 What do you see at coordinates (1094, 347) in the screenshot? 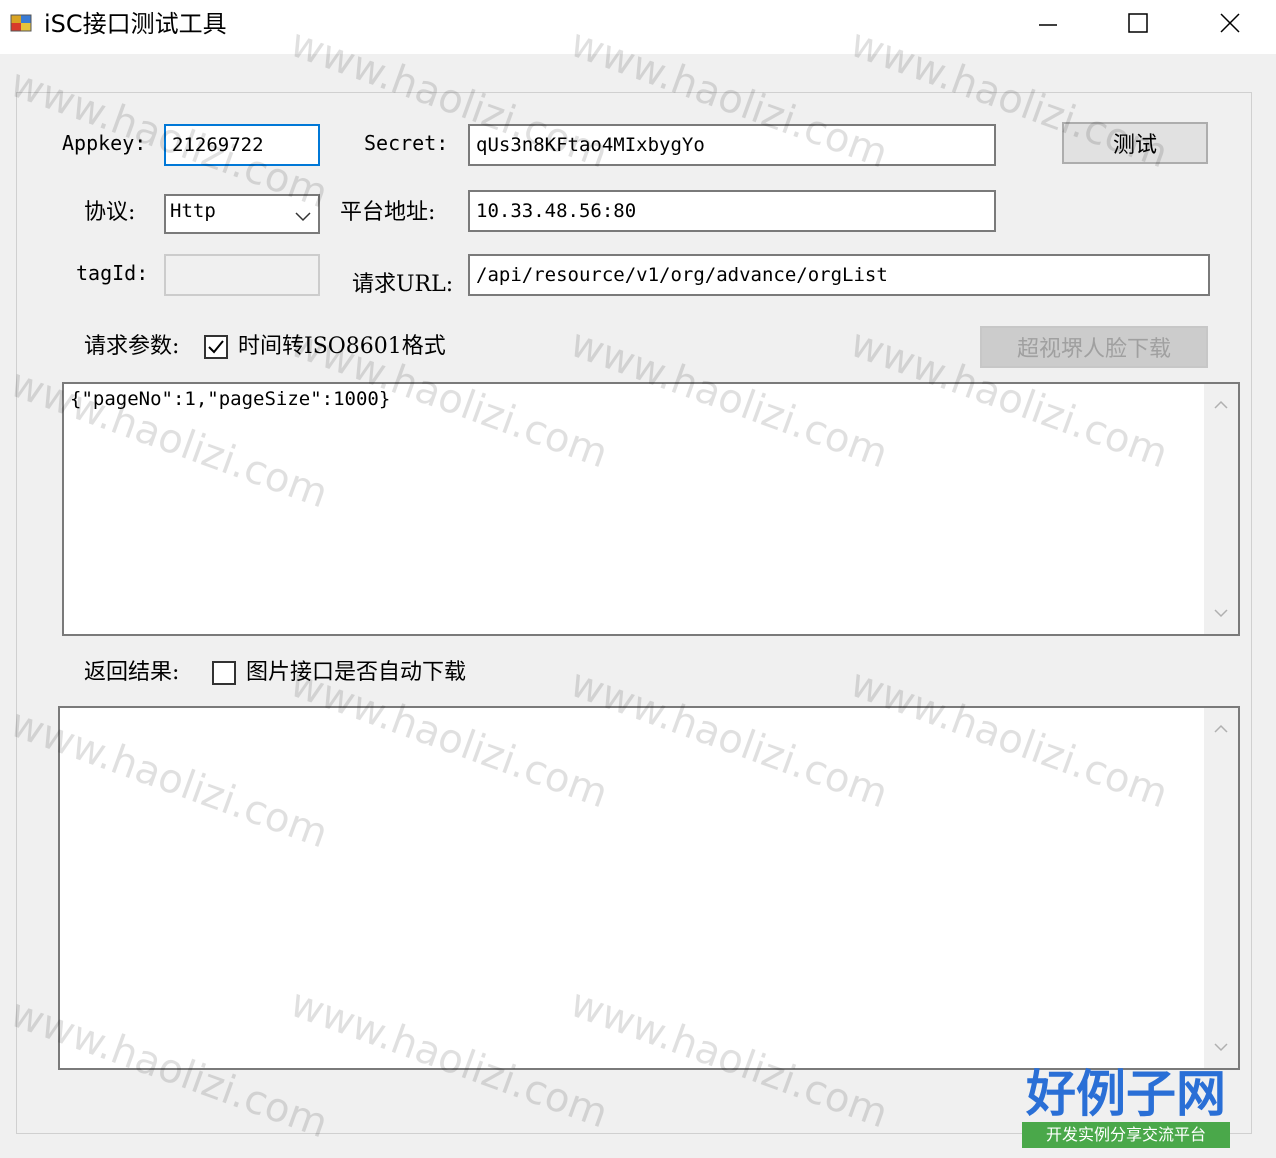
I see `face-download-button: 超视堺人脸下载` at bounding box center [1094, 347].